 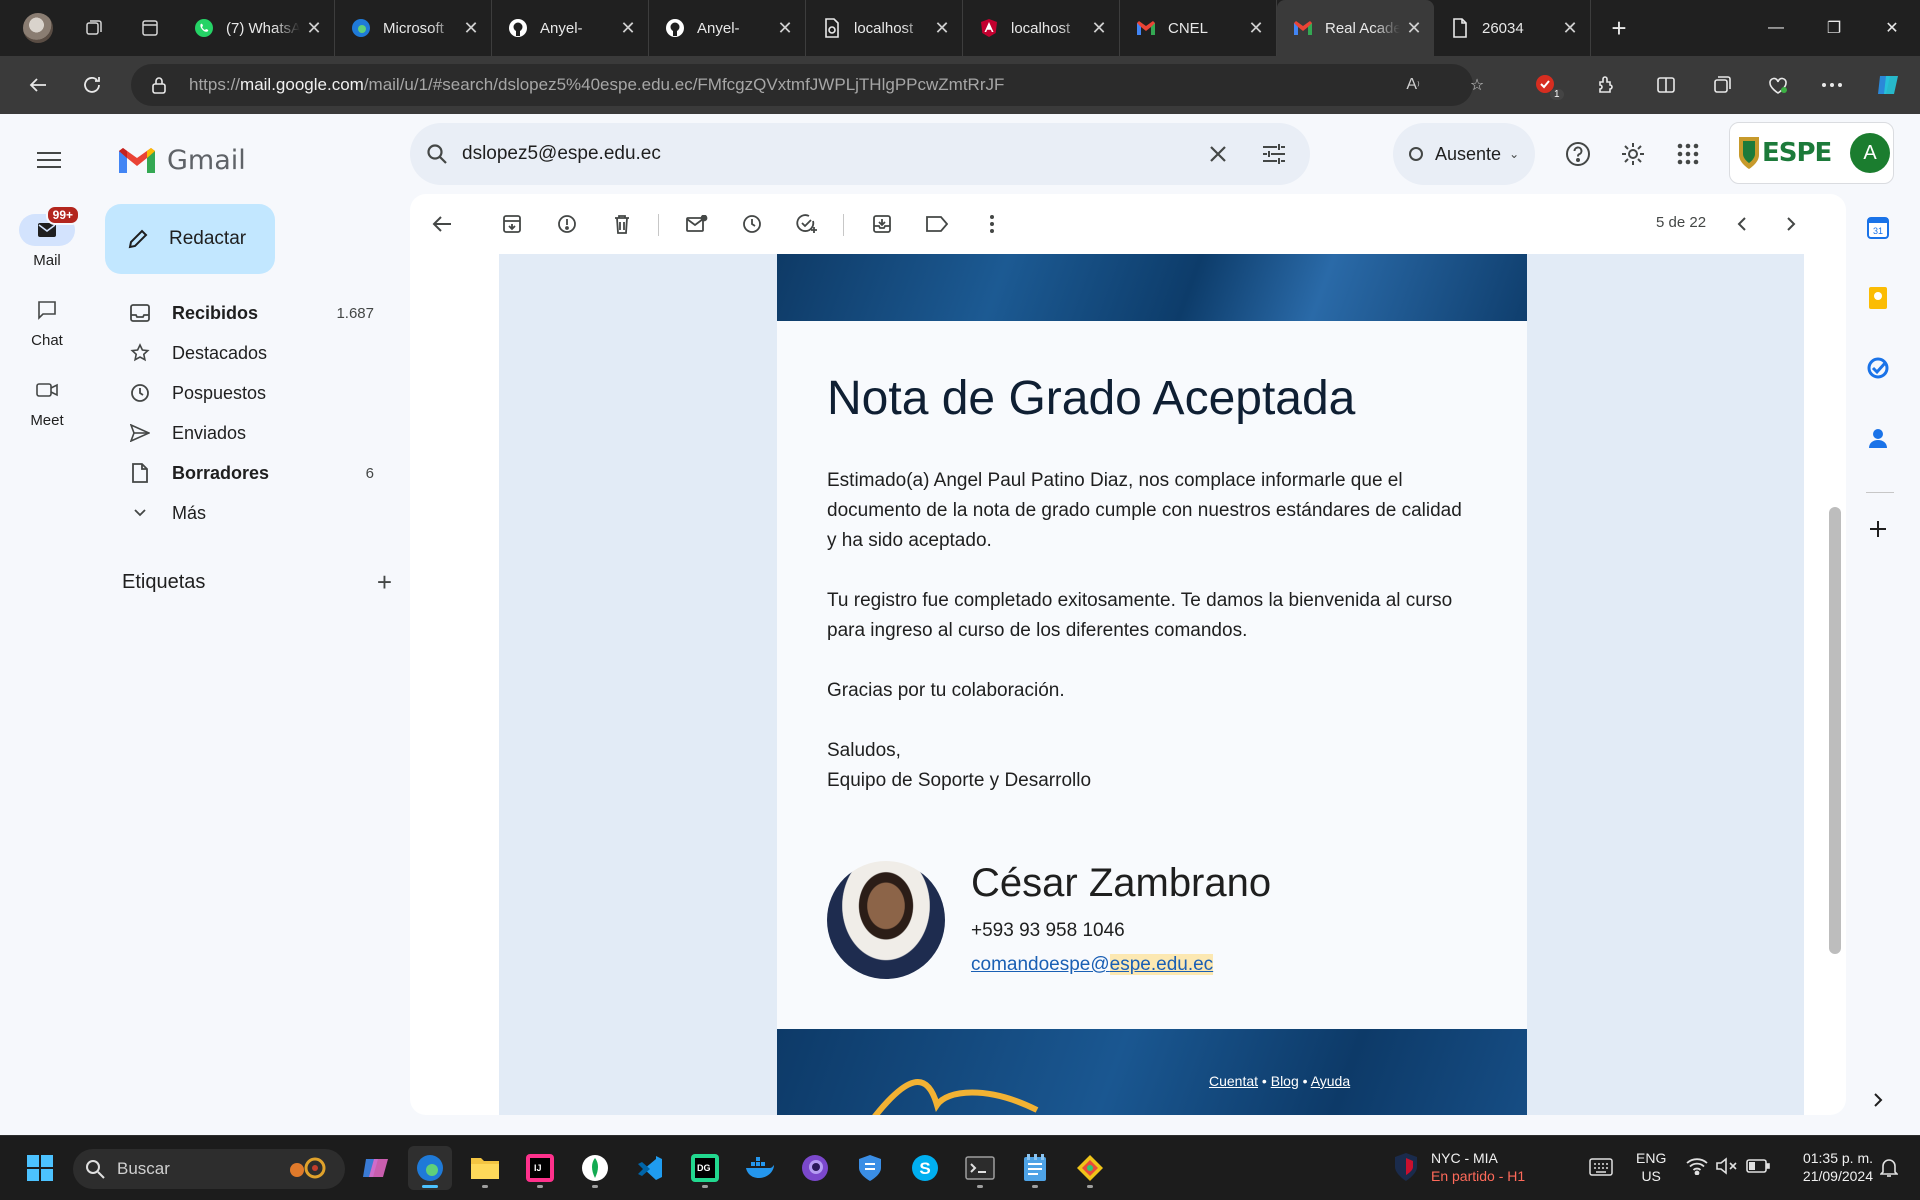 What do you see at coordinates (1688, 154) in the screenshot?
I see `apps-grid-icon` at bounding box center [1688, 154].